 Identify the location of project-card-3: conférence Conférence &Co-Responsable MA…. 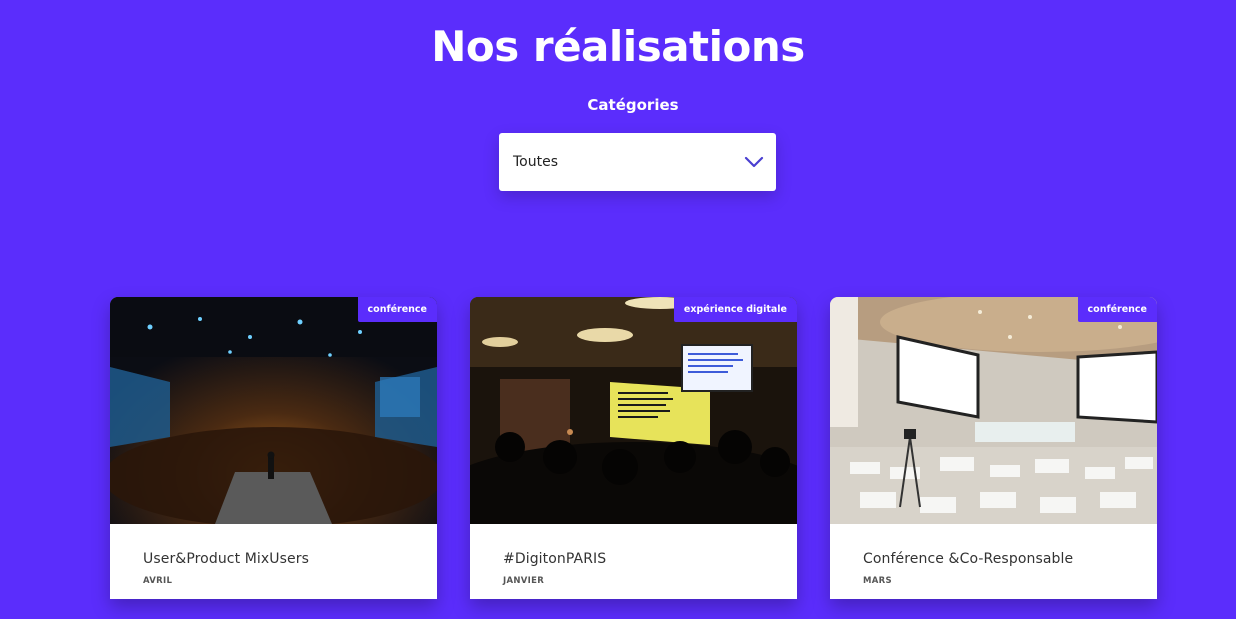
(993, 448).